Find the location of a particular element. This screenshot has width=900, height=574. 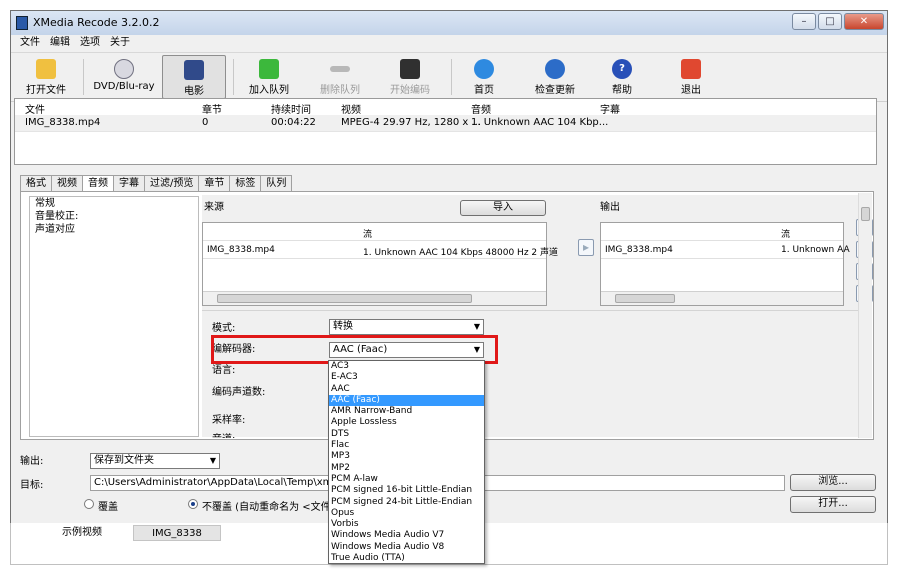

col-audio: 音频 is located at coordinates (481, 108).